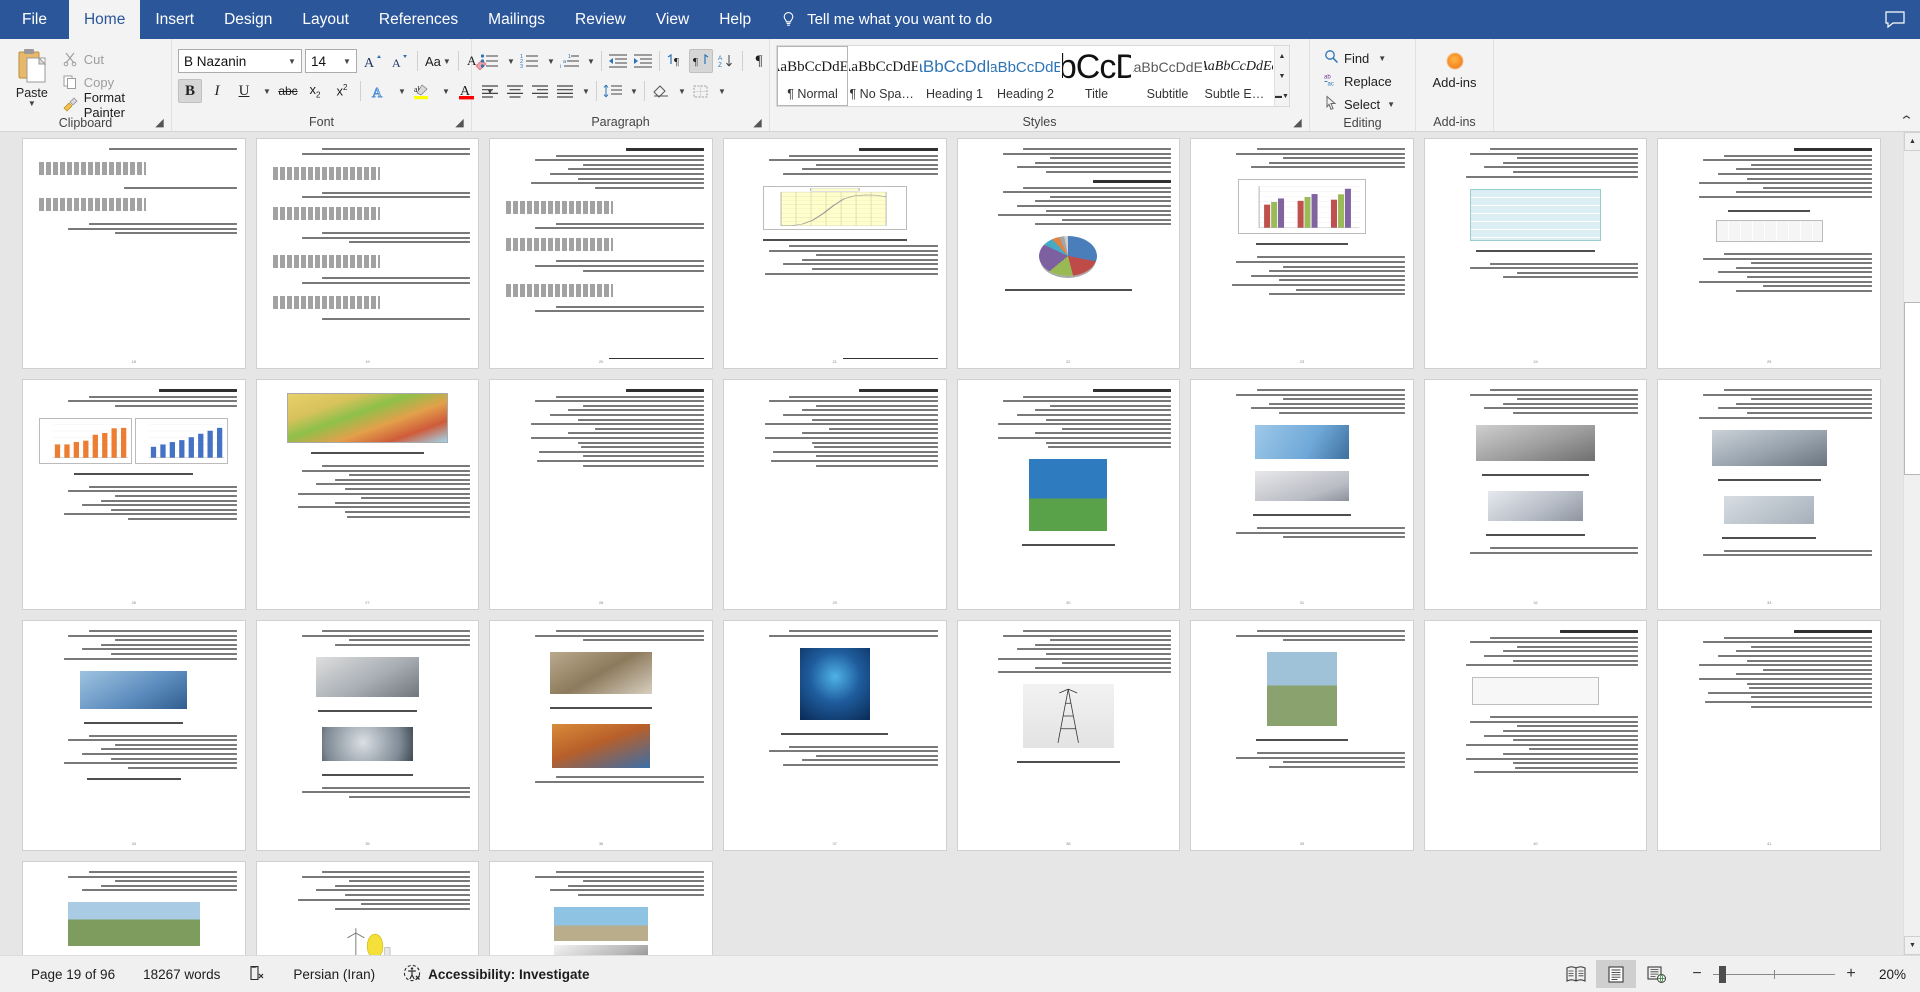  I want to click on zoom-slider-track, so click(1774, 974).